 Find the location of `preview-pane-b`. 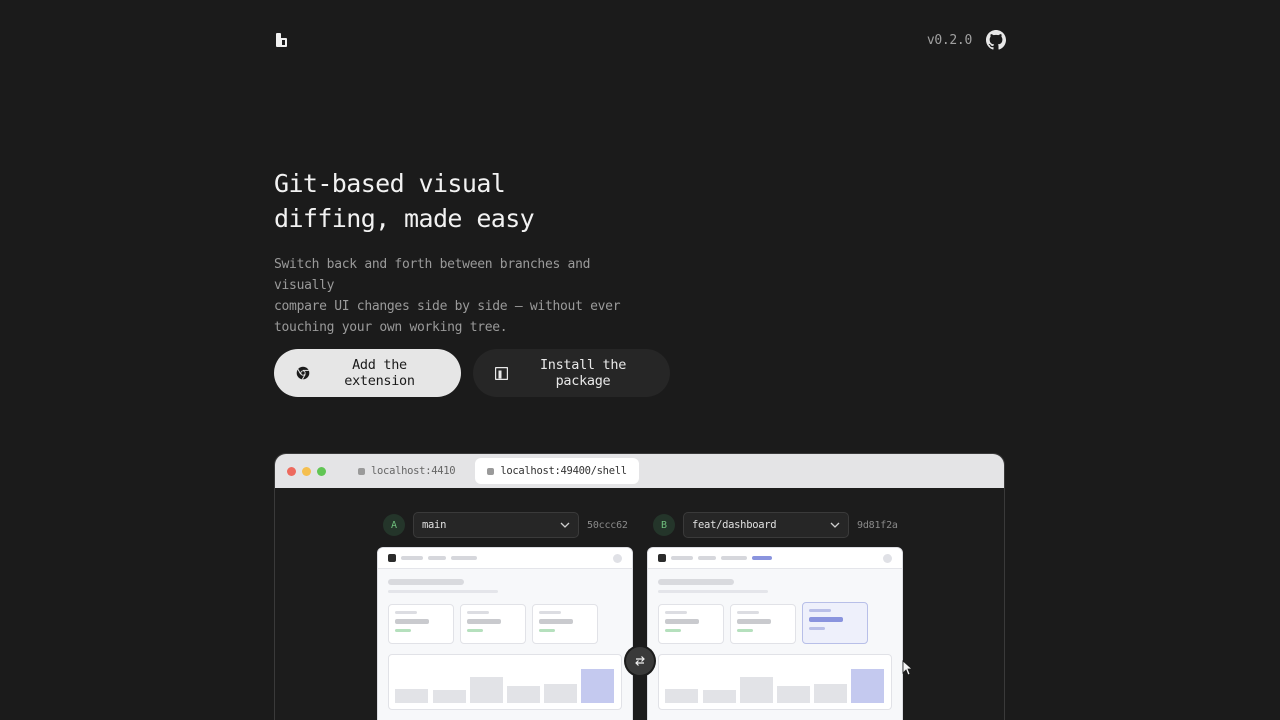

preview-pane-b is located at coordinates (775, 633).